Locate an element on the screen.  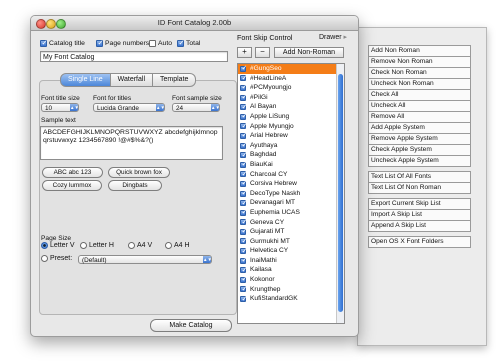
scrollbar-thumb is located at coordinates (340, 193).